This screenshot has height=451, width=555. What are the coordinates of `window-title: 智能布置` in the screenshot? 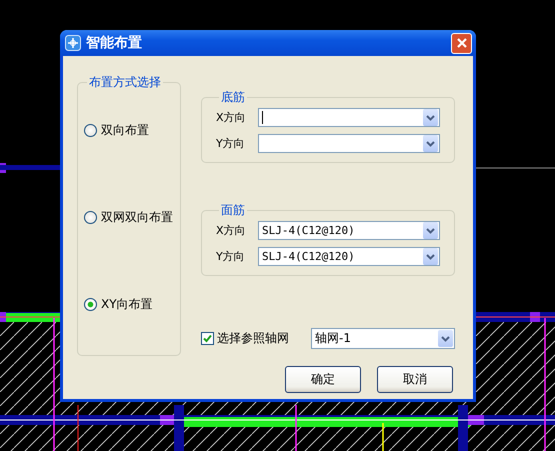 It's located at (114, 43).